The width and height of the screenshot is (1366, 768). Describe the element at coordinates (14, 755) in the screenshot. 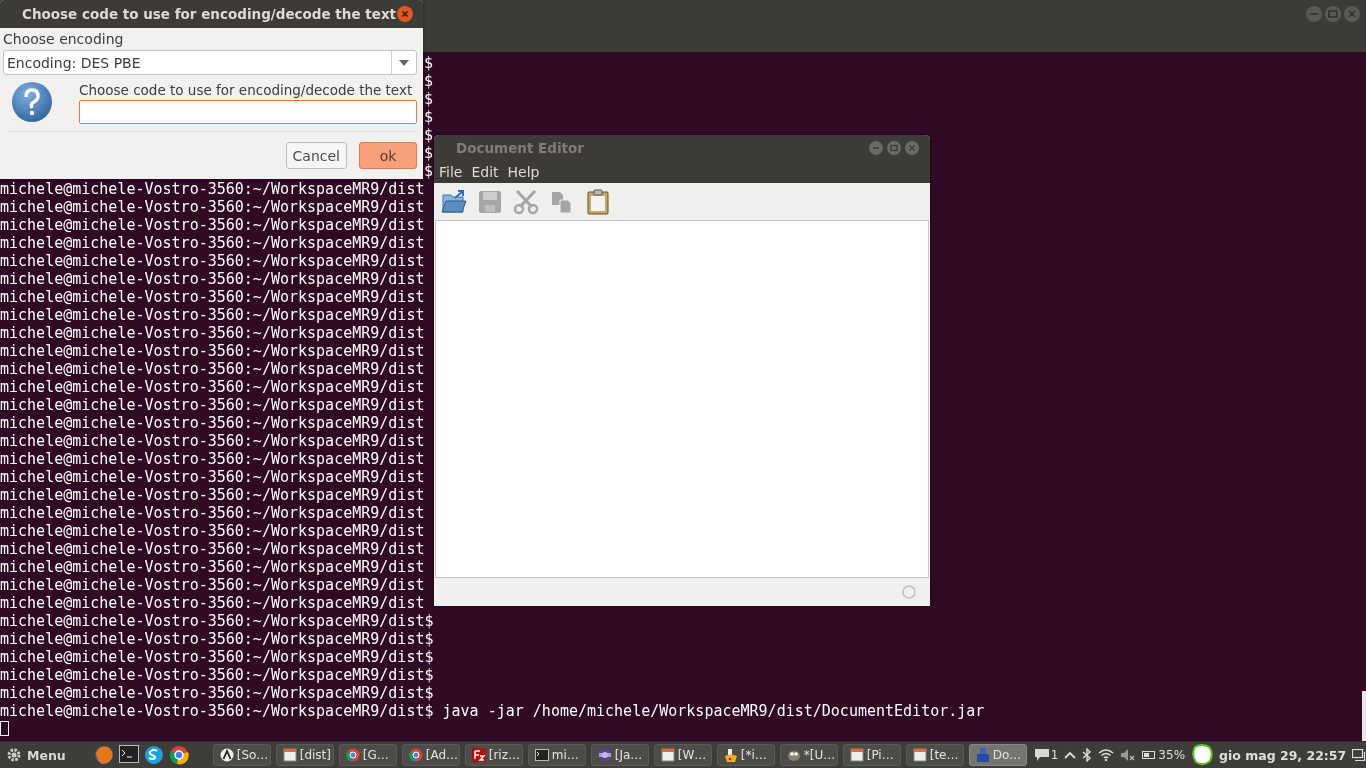

I see `gear-icon` at that location.